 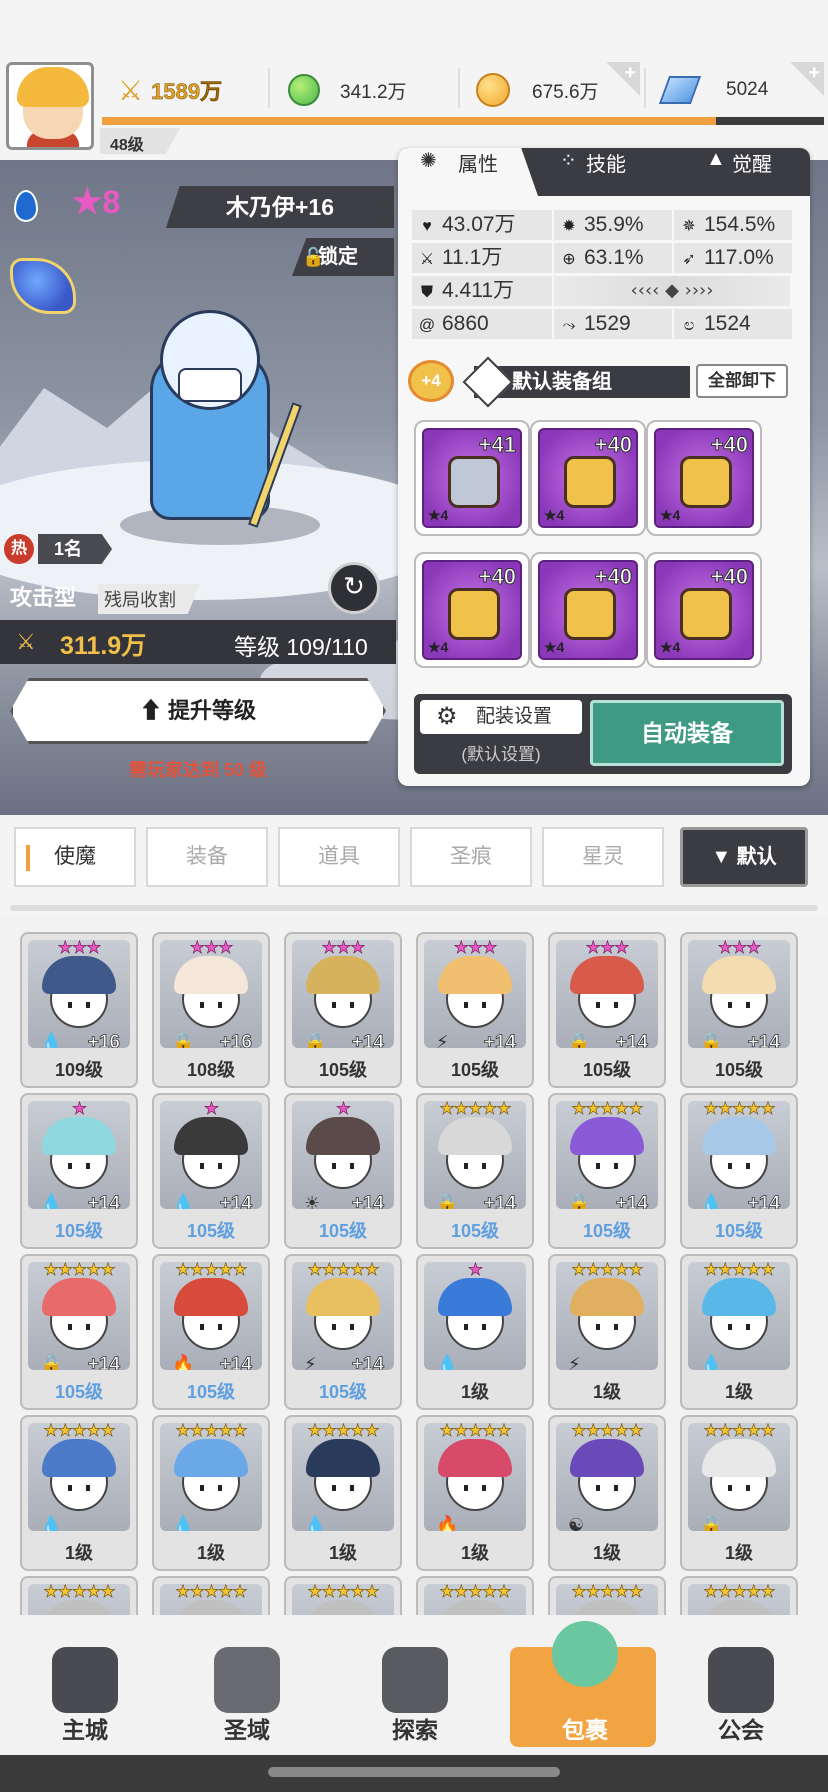 What do you see at coordinates (475, 1271) in the screenshot?
I see `hero-stars: ★` at bounding box center [475, 1271].